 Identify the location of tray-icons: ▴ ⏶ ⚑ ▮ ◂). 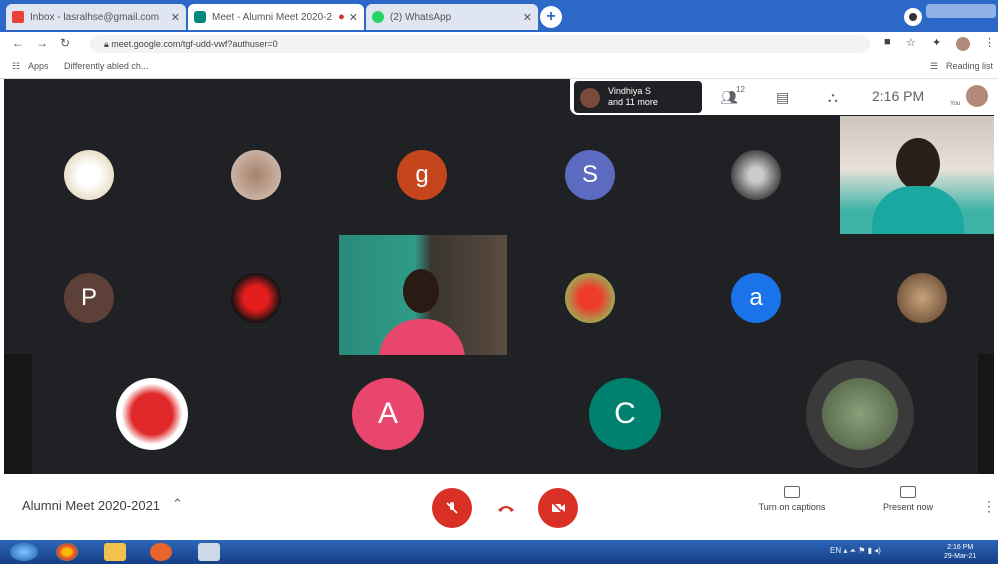
(862, 550).